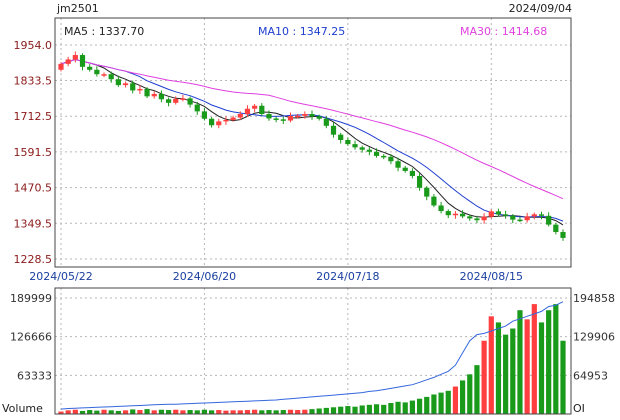 Image resolution: width=620 pixels, height=420 pixels. Describe the element at coordinates (60, 276) in the screenshot. I see `date-tick-label: 2024/05/22` at that location.